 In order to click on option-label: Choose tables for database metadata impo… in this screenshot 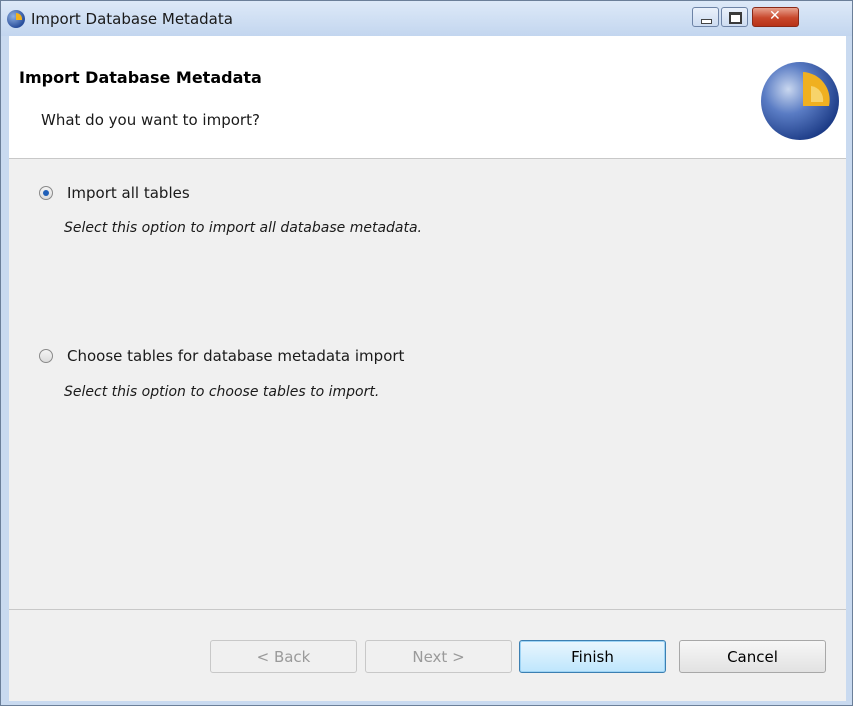, I will do `click(236, 356)`.